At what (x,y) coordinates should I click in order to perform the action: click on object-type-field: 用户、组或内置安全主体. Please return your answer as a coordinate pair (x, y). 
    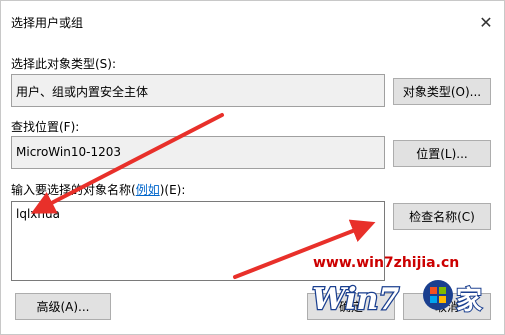
    Looking at the image, I should click on (198, 90).